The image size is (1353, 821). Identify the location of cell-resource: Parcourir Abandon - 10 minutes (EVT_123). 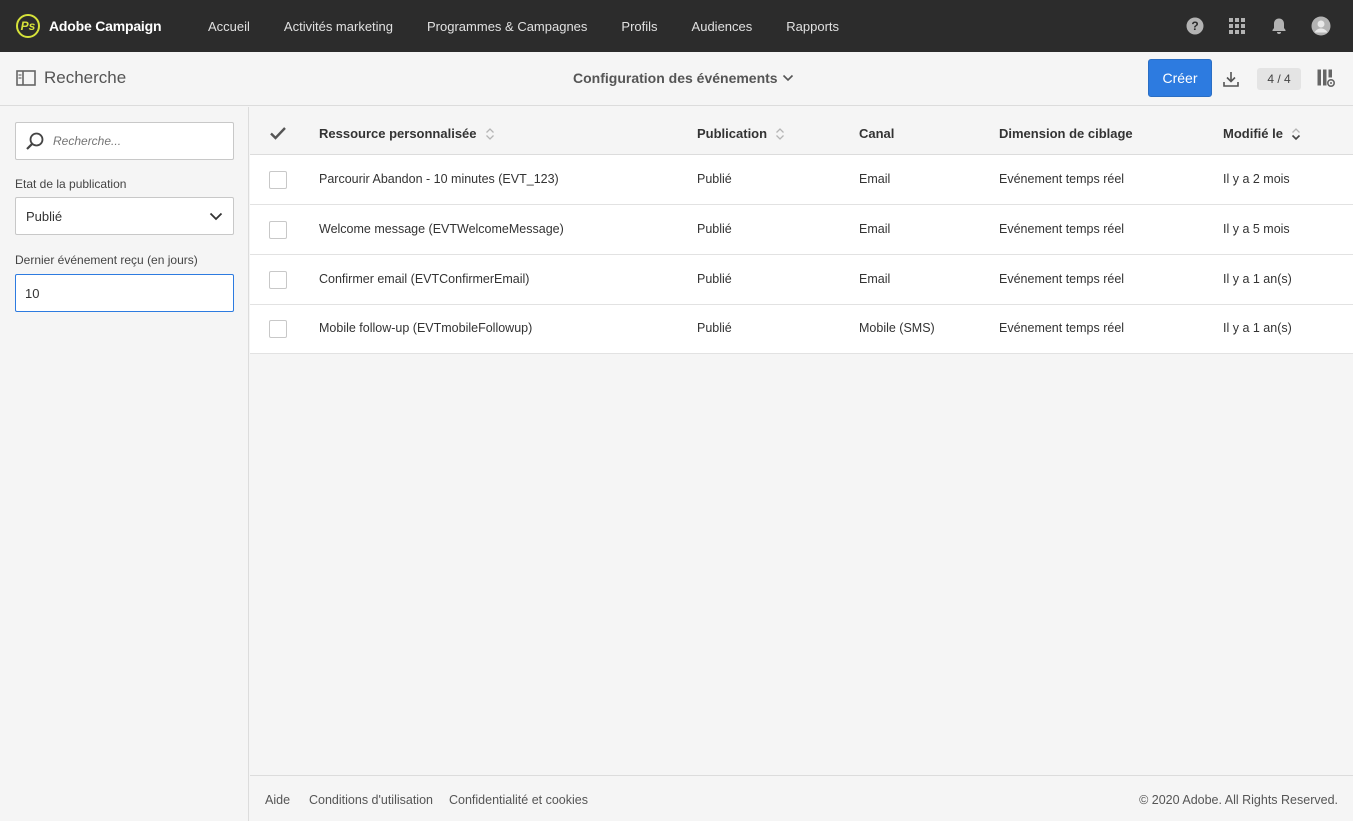
(439, 179).